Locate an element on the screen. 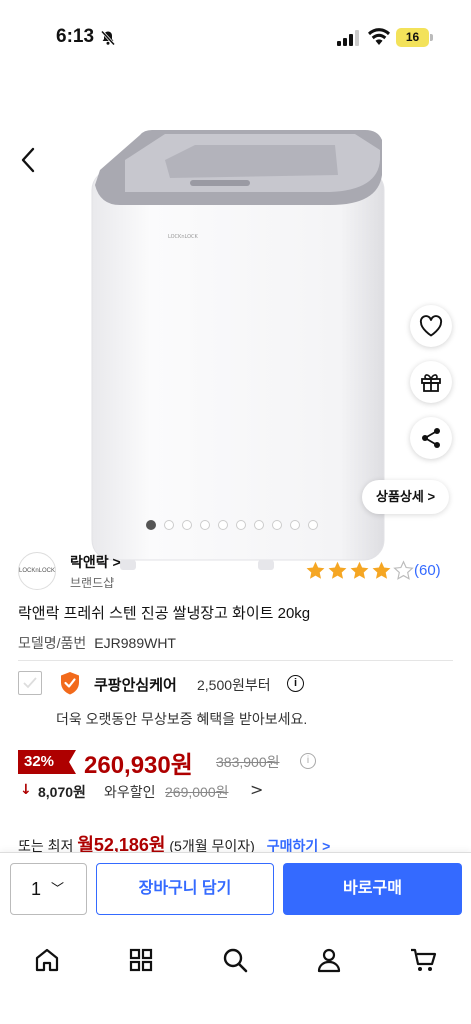 This screenshot has height=1024, width=471. brand-logo: LOCKnLOCK is located at coordinates (37, 571).